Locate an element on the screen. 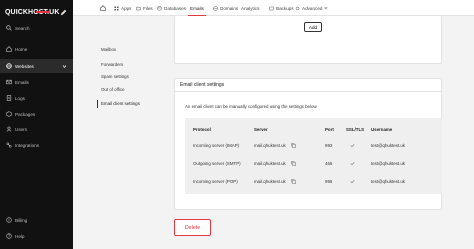 This screenshot has height=249, width=474. folder-icon is located at coordinates (138, 8).